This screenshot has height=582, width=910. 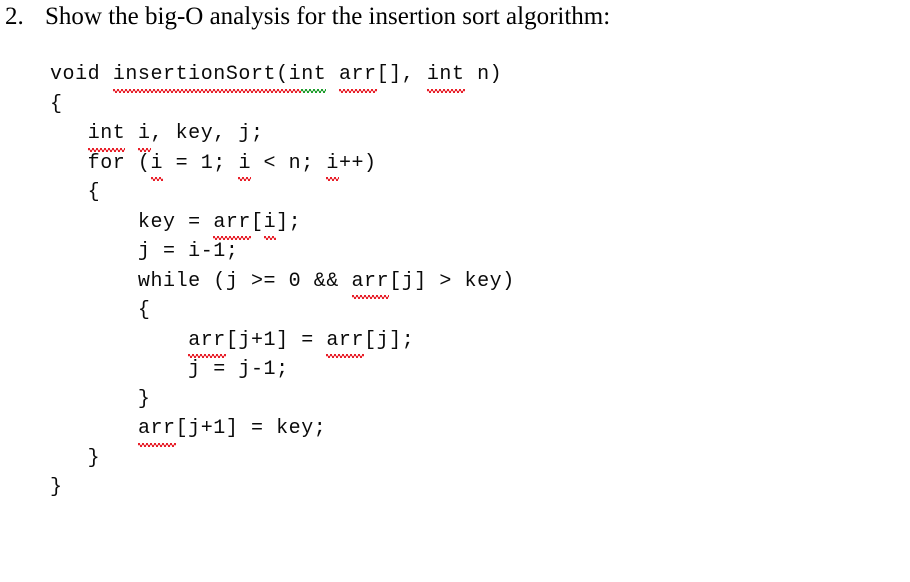 What do you see at coordinates (201, 163) in the screenshot?
I see `code-token: = 1;` at bounding box center [201, 163].